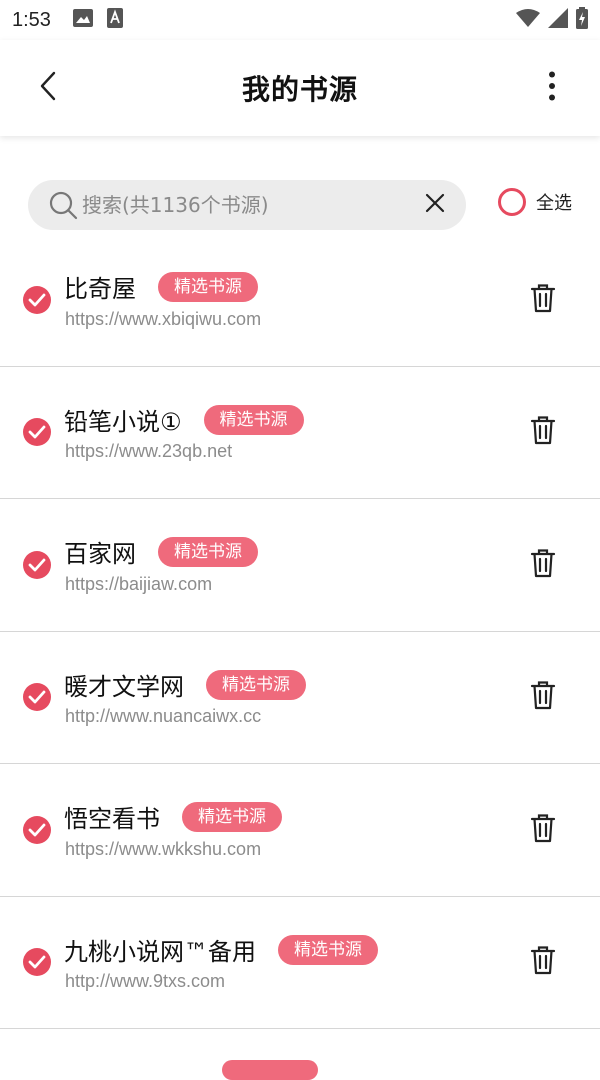  I want to click on source-name: 悟空看书, so click(112, 819).